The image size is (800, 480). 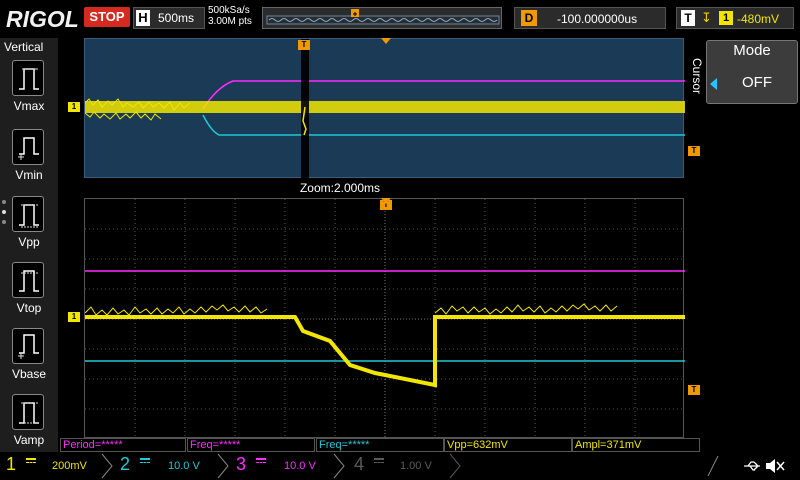 I want to click on timeline-waveform-icon, so click(x=383, y=17).